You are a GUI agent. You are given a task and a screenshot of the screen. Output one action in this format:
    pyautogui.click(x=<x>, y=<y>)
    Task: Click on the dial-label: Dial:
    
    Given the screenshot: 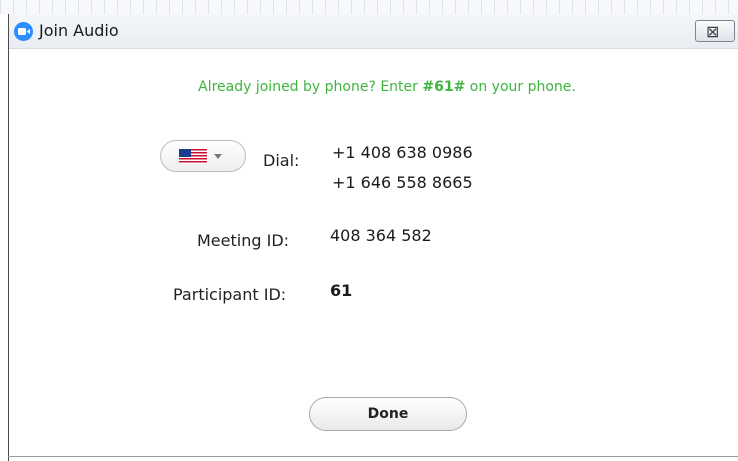 What is the action you would take?
    pyautogui.click(x=281, y=160)
    